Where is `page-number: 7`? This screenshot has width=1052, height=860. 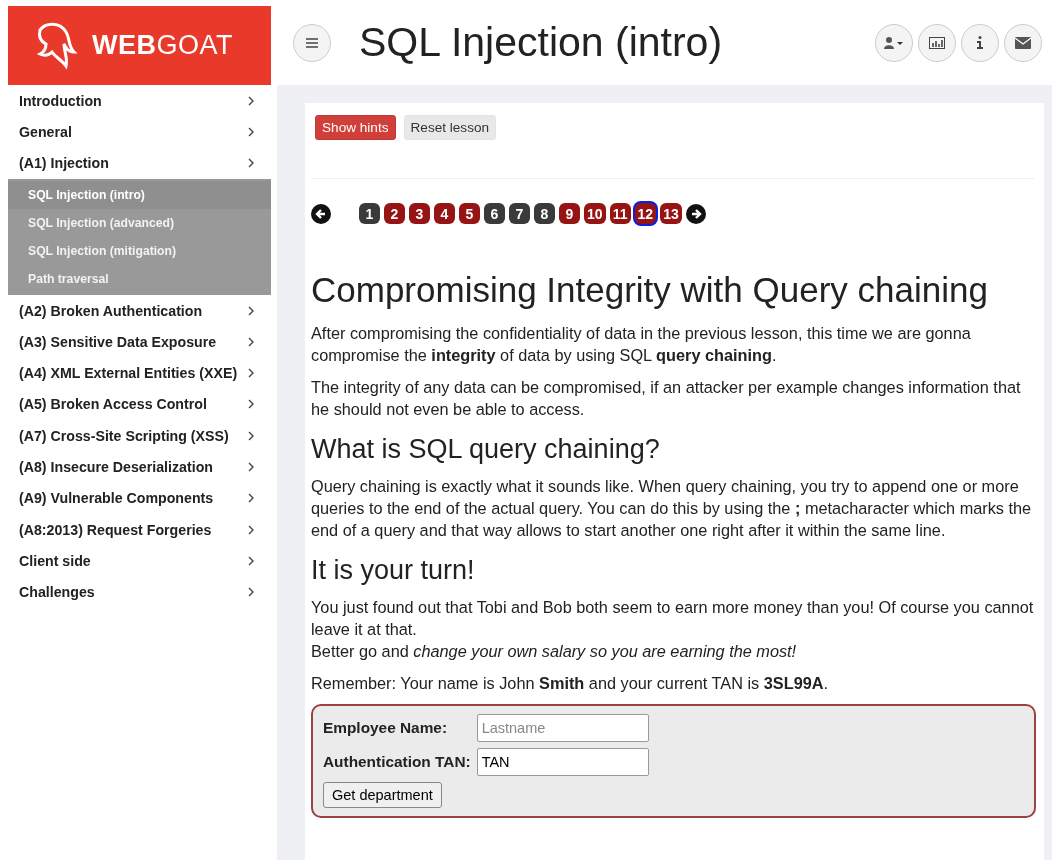
page-number: 7 is located at coordinates (519, 213).